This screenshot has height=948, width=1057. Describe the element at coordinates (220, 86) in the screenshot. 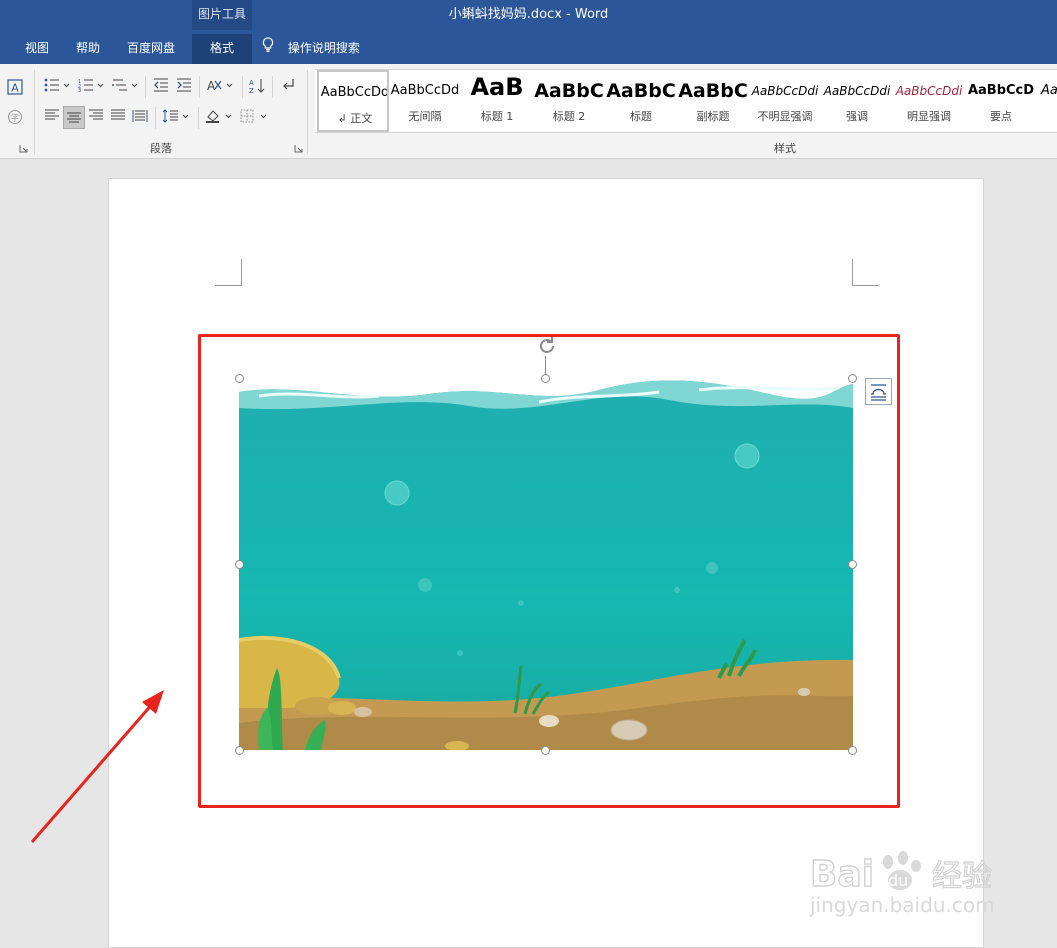

I see `chinese-layout-icon: A` at that location.